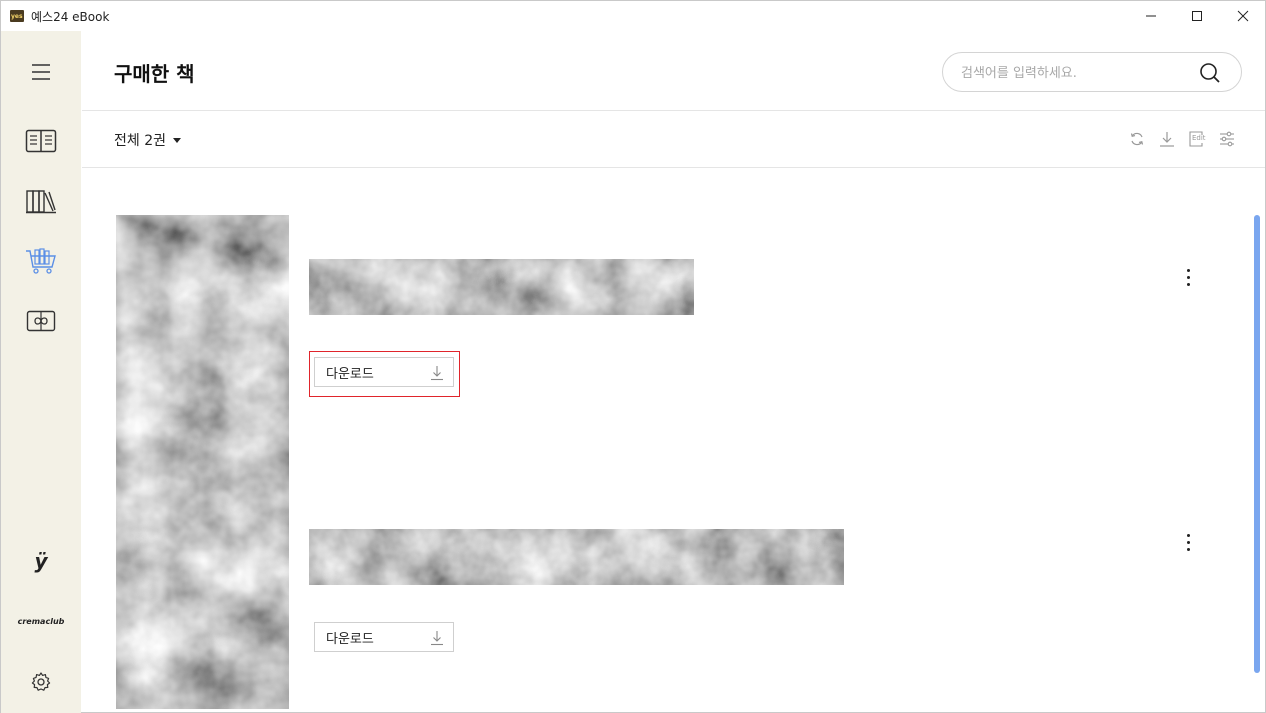  I want to click on close-button, so click(1243, 16).